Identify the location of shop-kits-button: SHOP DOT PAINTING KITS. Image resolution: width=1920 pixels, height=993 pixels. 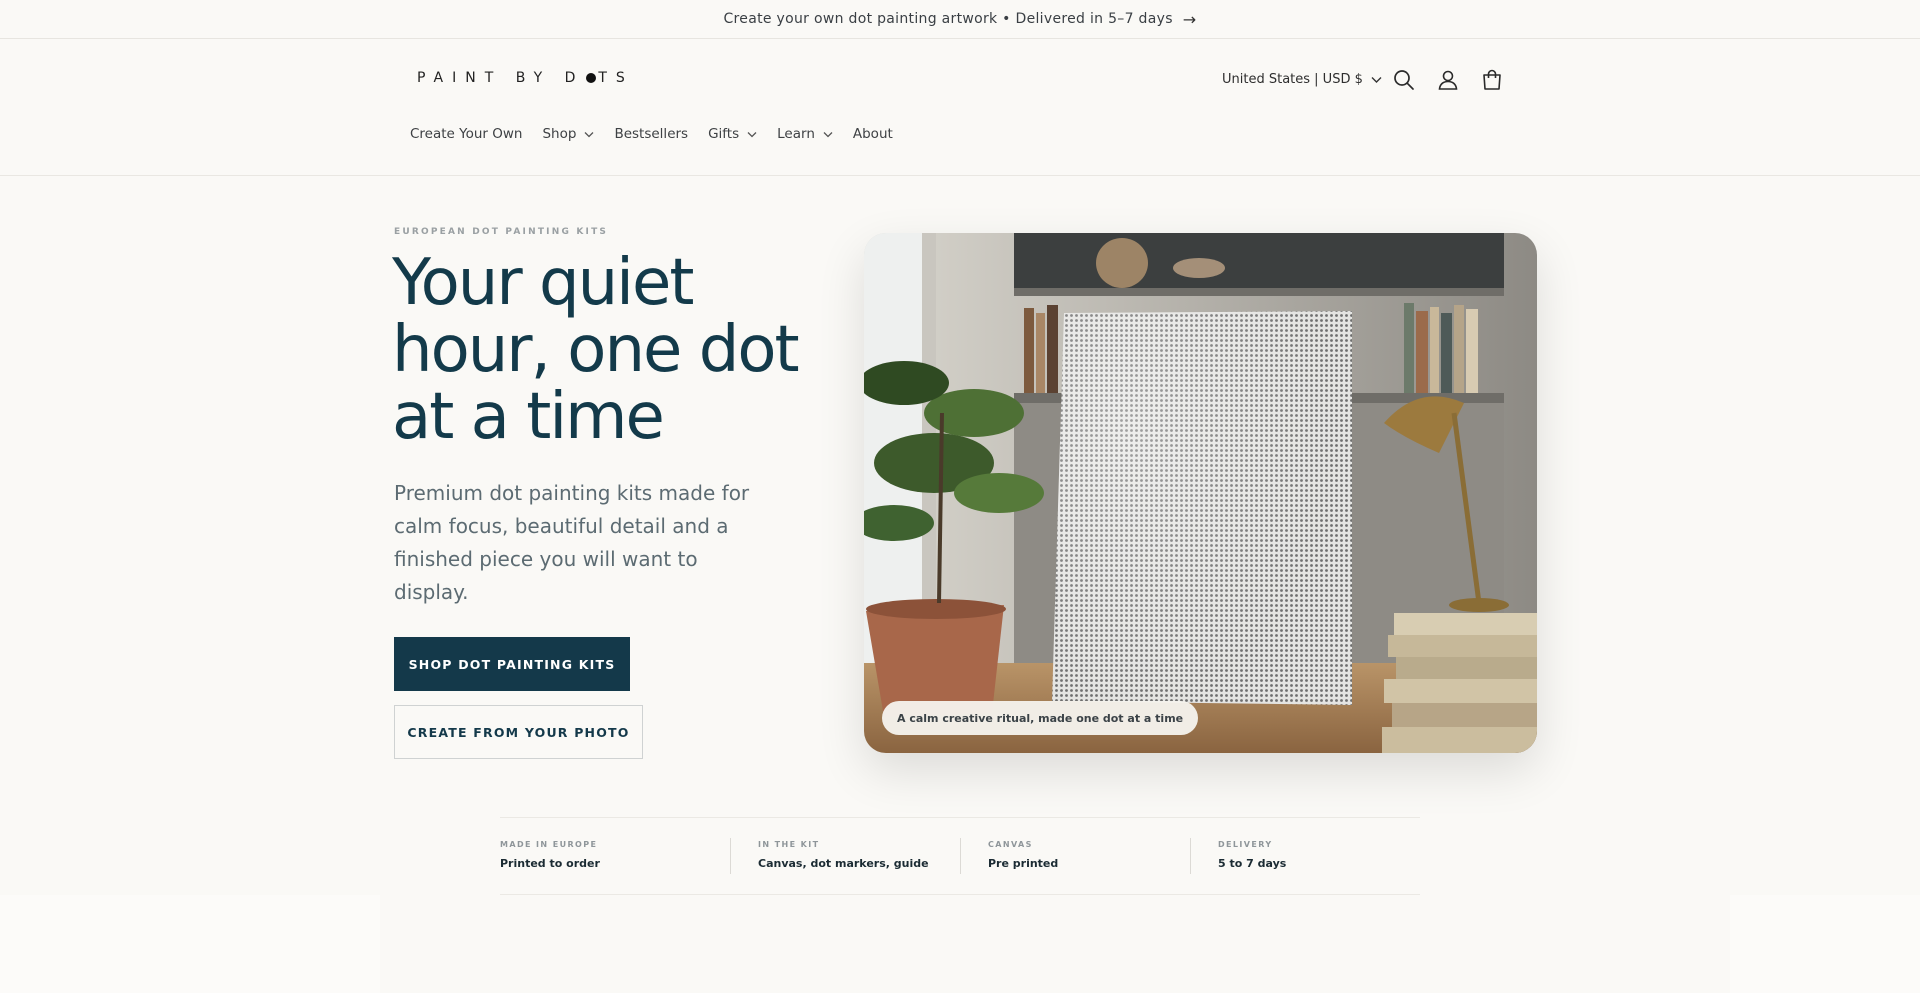
(512, 664).